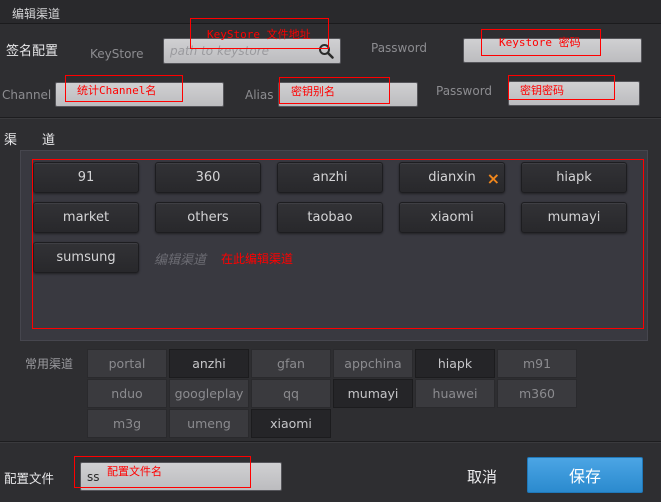 Image resolution: width=661 pixels, height=502 pixels. What do you see at coordinates (32, 51) in the screenshot?
I see `signing-section-label: 签名配置` at bounding box center [32, 51].